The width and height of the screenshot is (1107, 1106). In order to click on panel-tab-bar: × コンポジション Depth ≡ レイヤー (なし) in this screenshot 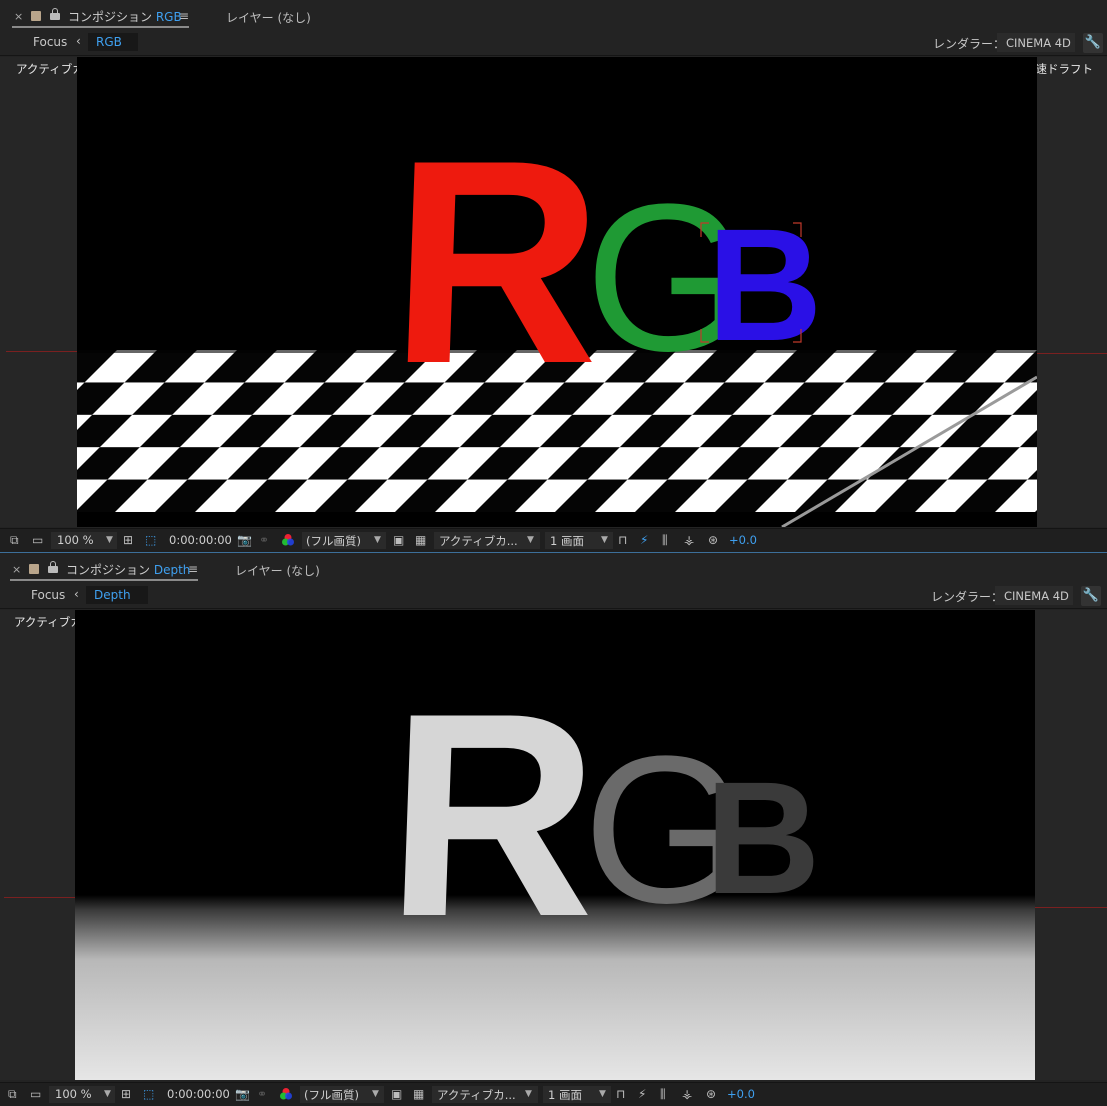, I will do `click(553, 569)`.